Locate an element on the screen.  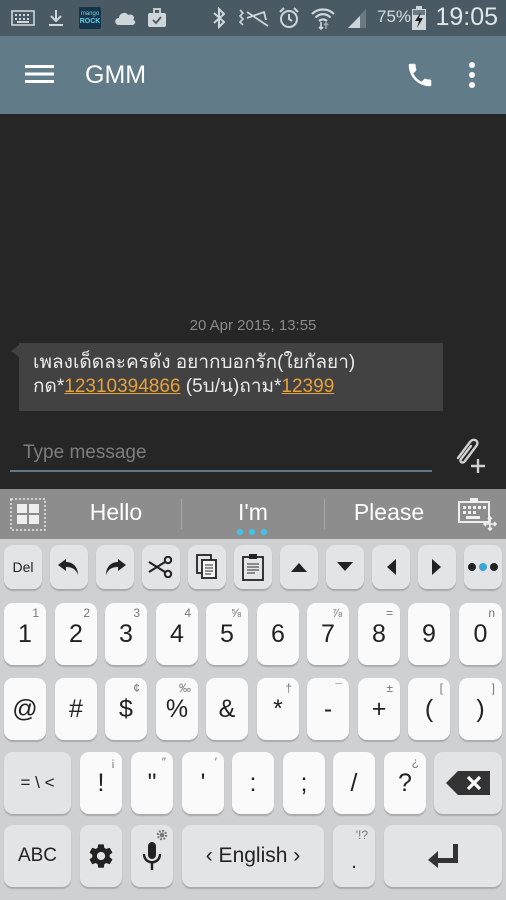
message-line-1: เพลงเด็ดละครดัง อยากบอกรัก(ใยกัลยา) is located at coordinates (194, 362).